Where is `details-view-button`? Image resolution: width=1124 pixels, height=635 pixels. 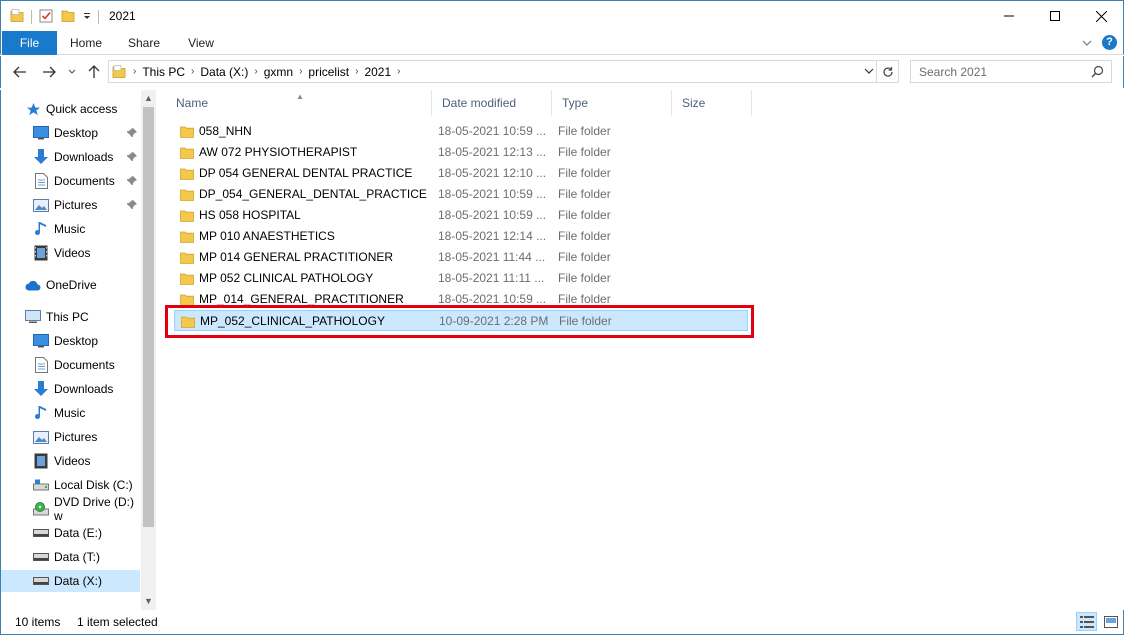 details-view-button is located at coordinates (1086, 621).